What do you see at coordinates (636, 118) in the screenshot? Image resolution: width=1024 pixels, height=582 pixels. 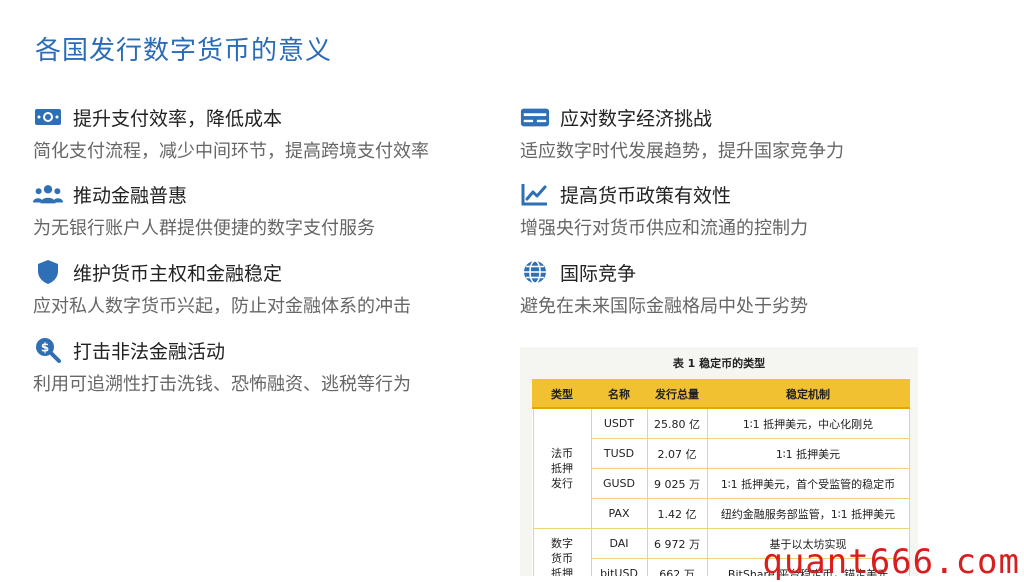 I see `benefit-heading: 应对数字经济挑战` at bounding box center [636, 118].